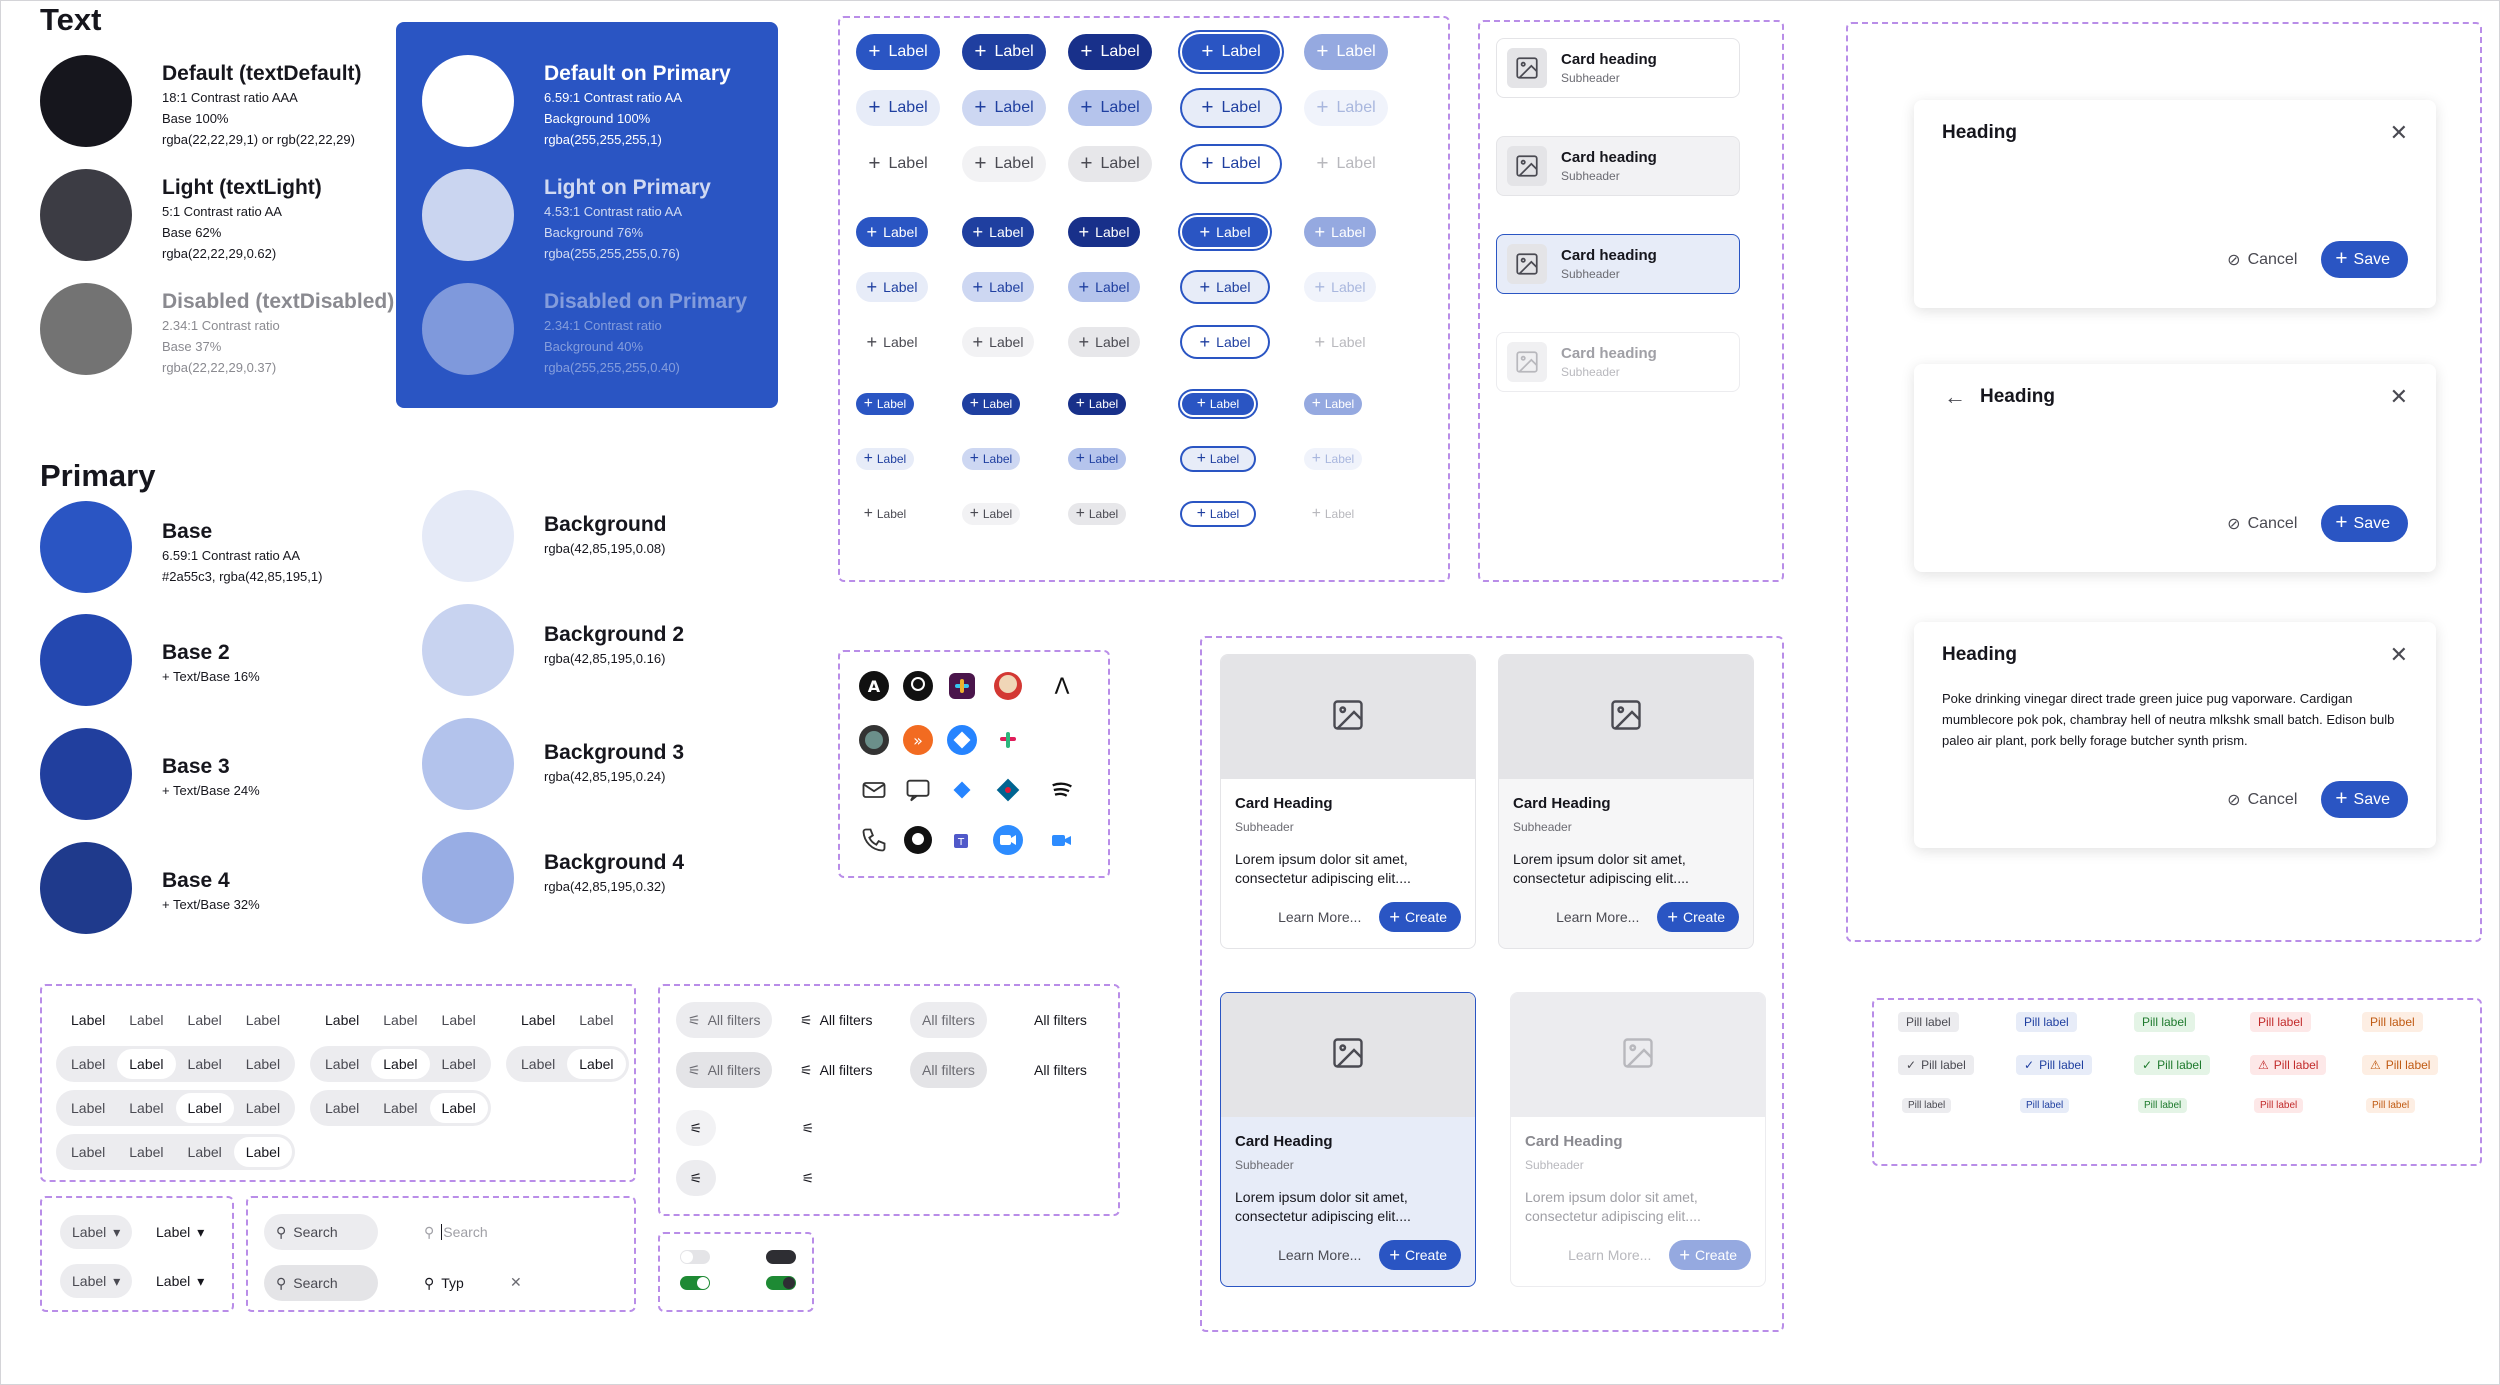 The image size is (2500, 1385). Describe the element at coordinates (962, 840) in the screenshot. I see `teams-icon: T` at that location.